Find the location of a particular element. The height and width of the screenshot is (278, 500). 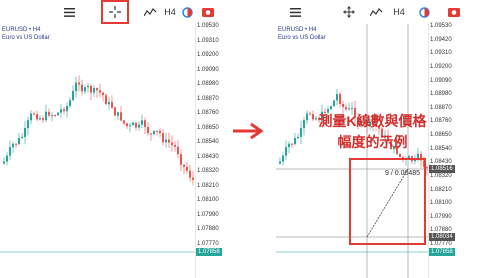

indicators-icon is located at coordinates (375, 12).